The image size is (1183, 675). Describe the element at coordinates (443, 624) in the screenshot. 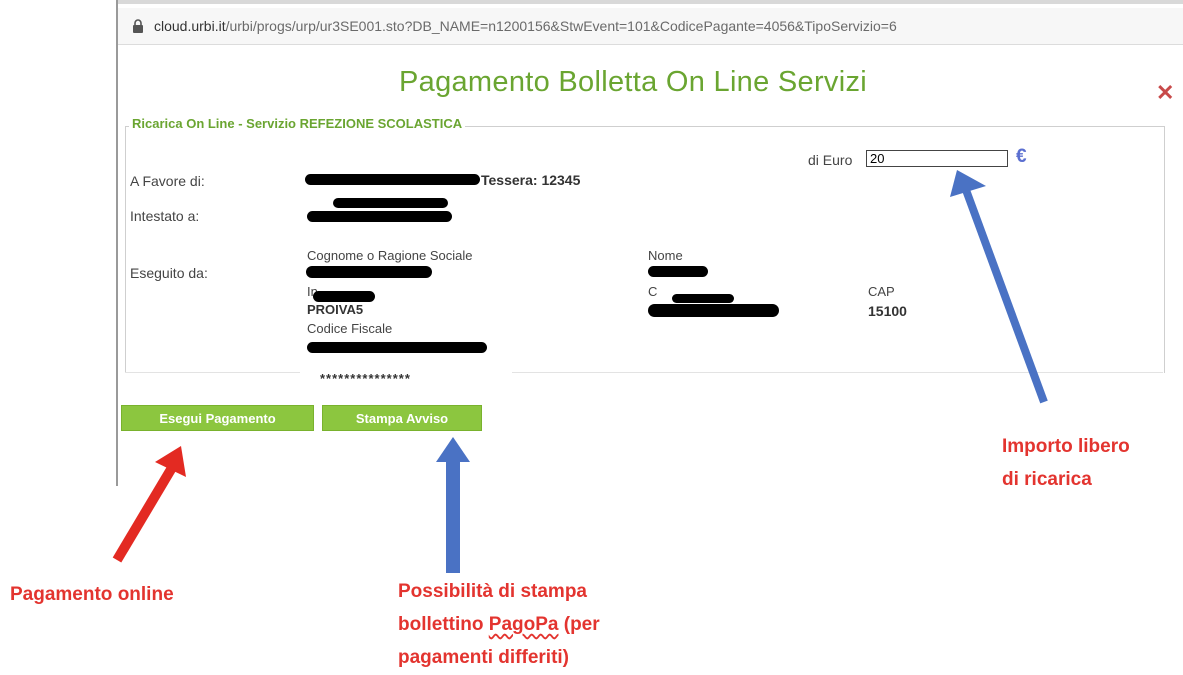

I see `annotation-stampa-2a: bollettino` at that location.